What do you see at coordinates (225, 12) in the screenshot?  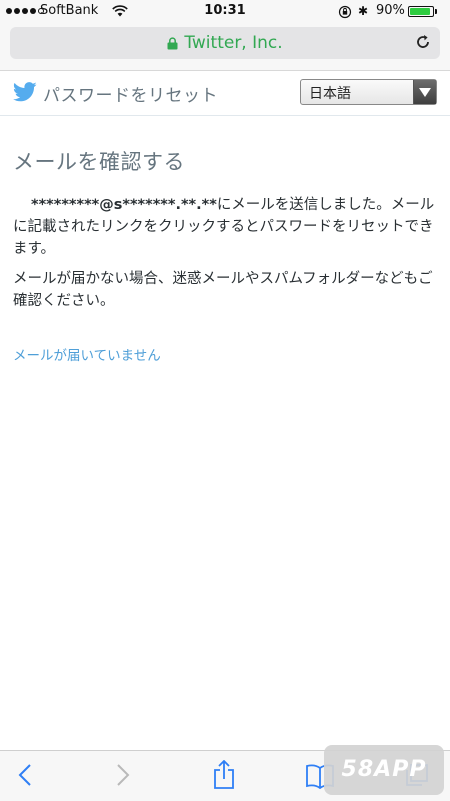 I see `status-bar: SoftBank 10:31 ✱ 90%` at bounding box center [225, 12].